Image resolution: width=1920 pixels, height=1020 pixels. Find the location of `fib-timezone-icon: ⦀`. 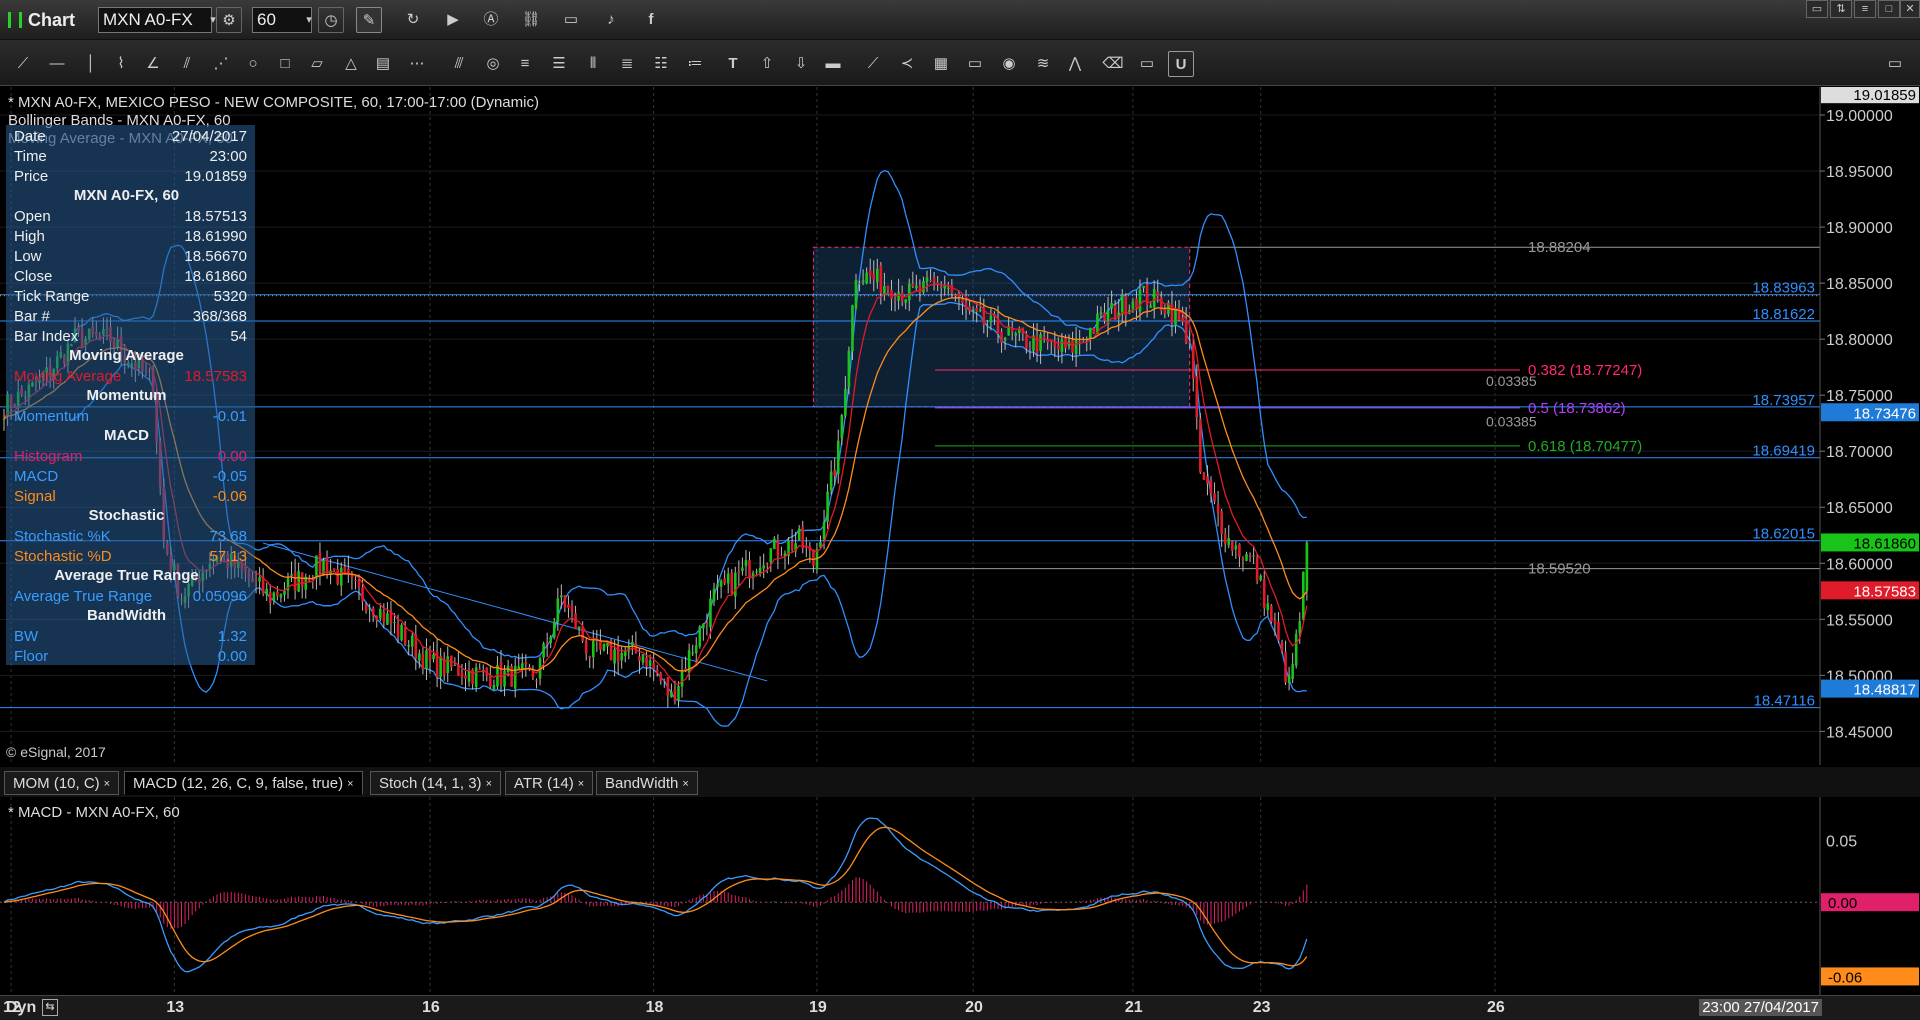

fib-timezone-icon: ⦀ is located at coordinates (593, 64).